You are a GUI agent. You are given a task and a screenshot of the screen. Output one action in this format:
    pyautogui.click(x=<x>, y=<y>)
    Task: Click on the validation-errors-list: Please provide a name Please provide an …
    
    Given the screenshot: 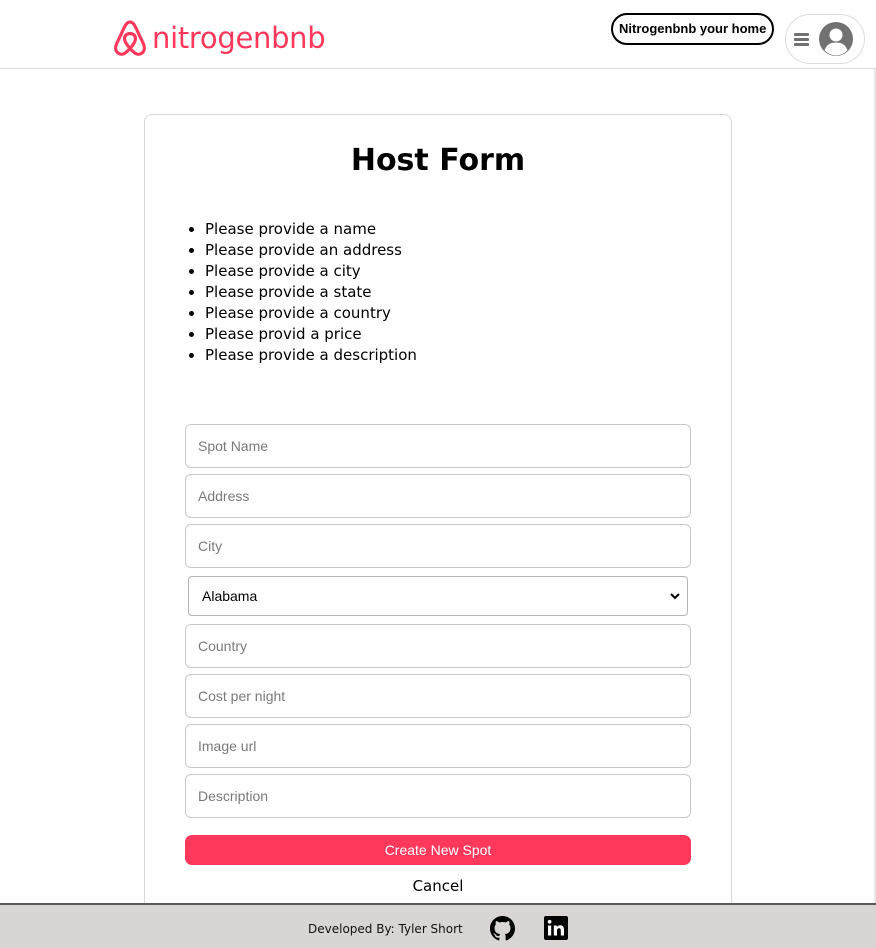 What is the action you would take?
    pyautogui.click(x=311, y=292)
    